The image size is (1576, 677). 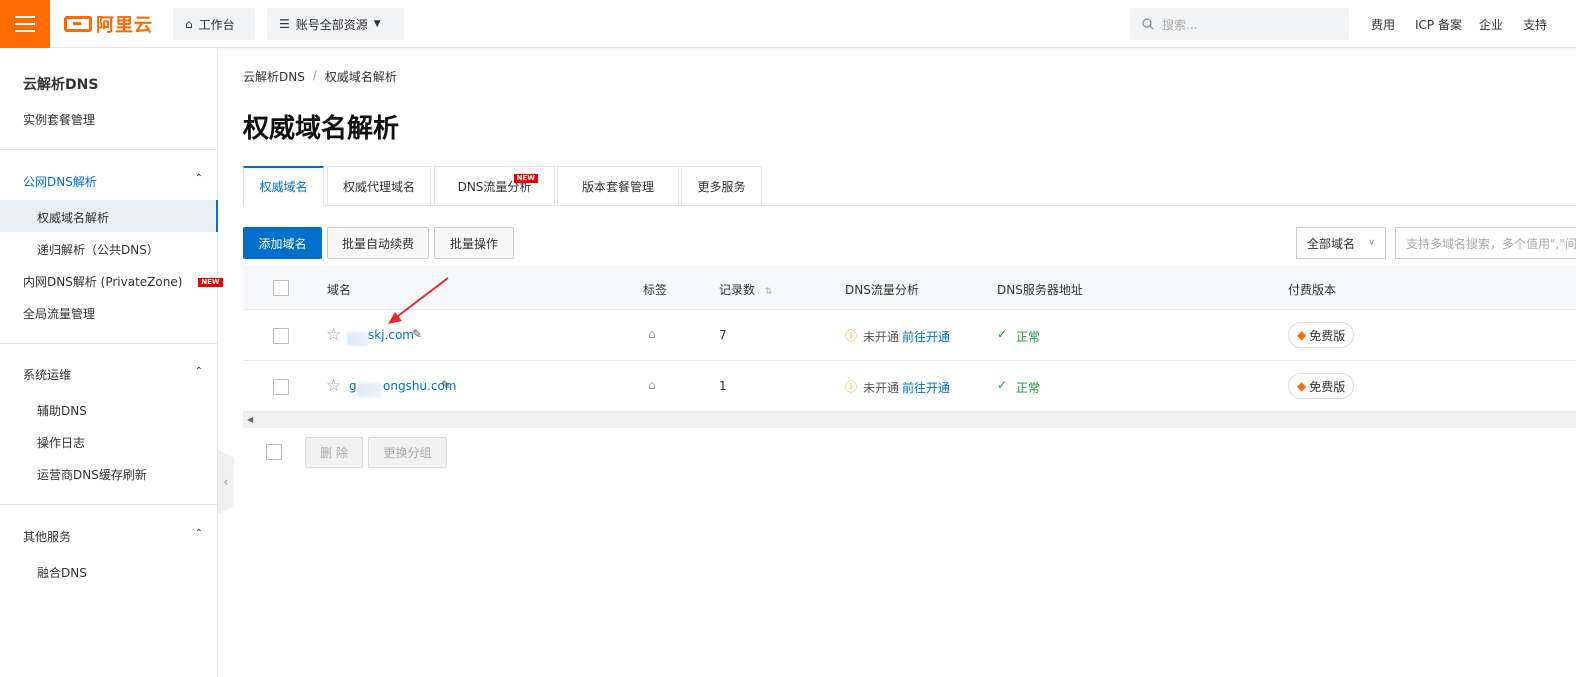 I want to click on sidebar-item-fusion: 融合DNS, so click(x=62, y=572).